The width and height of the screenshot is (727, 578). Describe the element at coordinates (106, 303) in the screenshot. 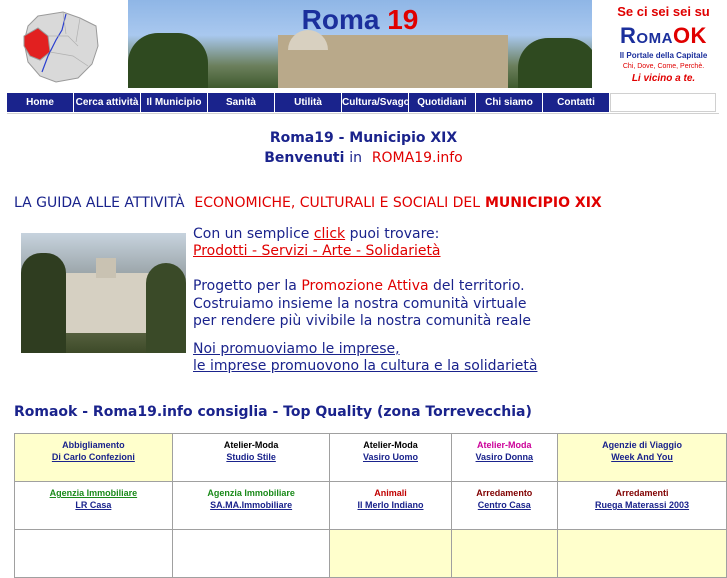

I see `photo-building` at that location.